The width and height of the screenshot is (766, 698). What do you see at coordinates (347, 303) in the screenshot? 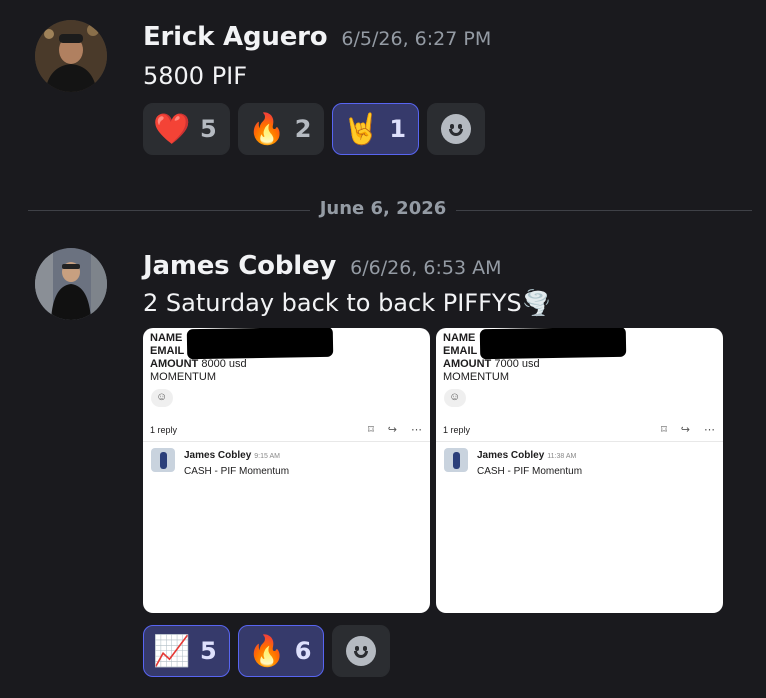
I see `message-content: 2 Saturday back to back PIFFYS🌪️` at bounding box center [347, 303].